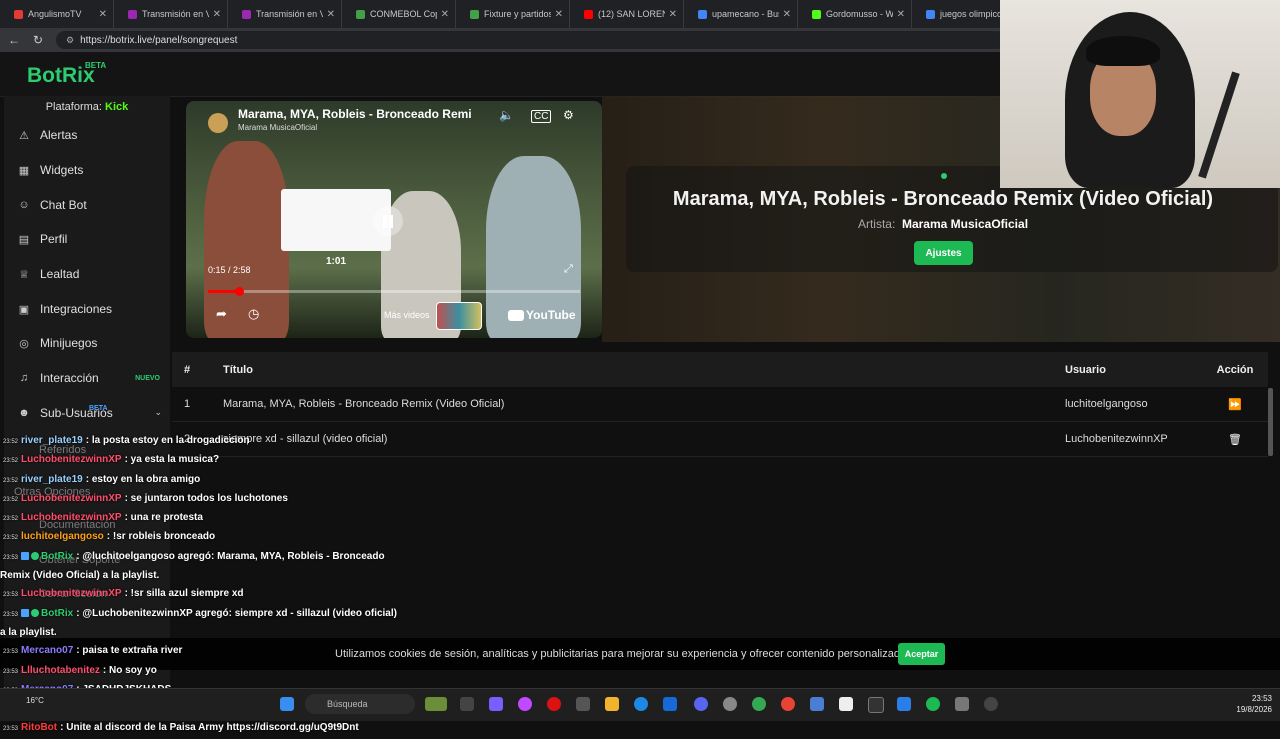 Image resolution: width=1280 pixels, height=739 pixels. What do you see at coordinates (554, 704) in the screenshot?
I see `opera-icon` at bounding box center [554, 704].